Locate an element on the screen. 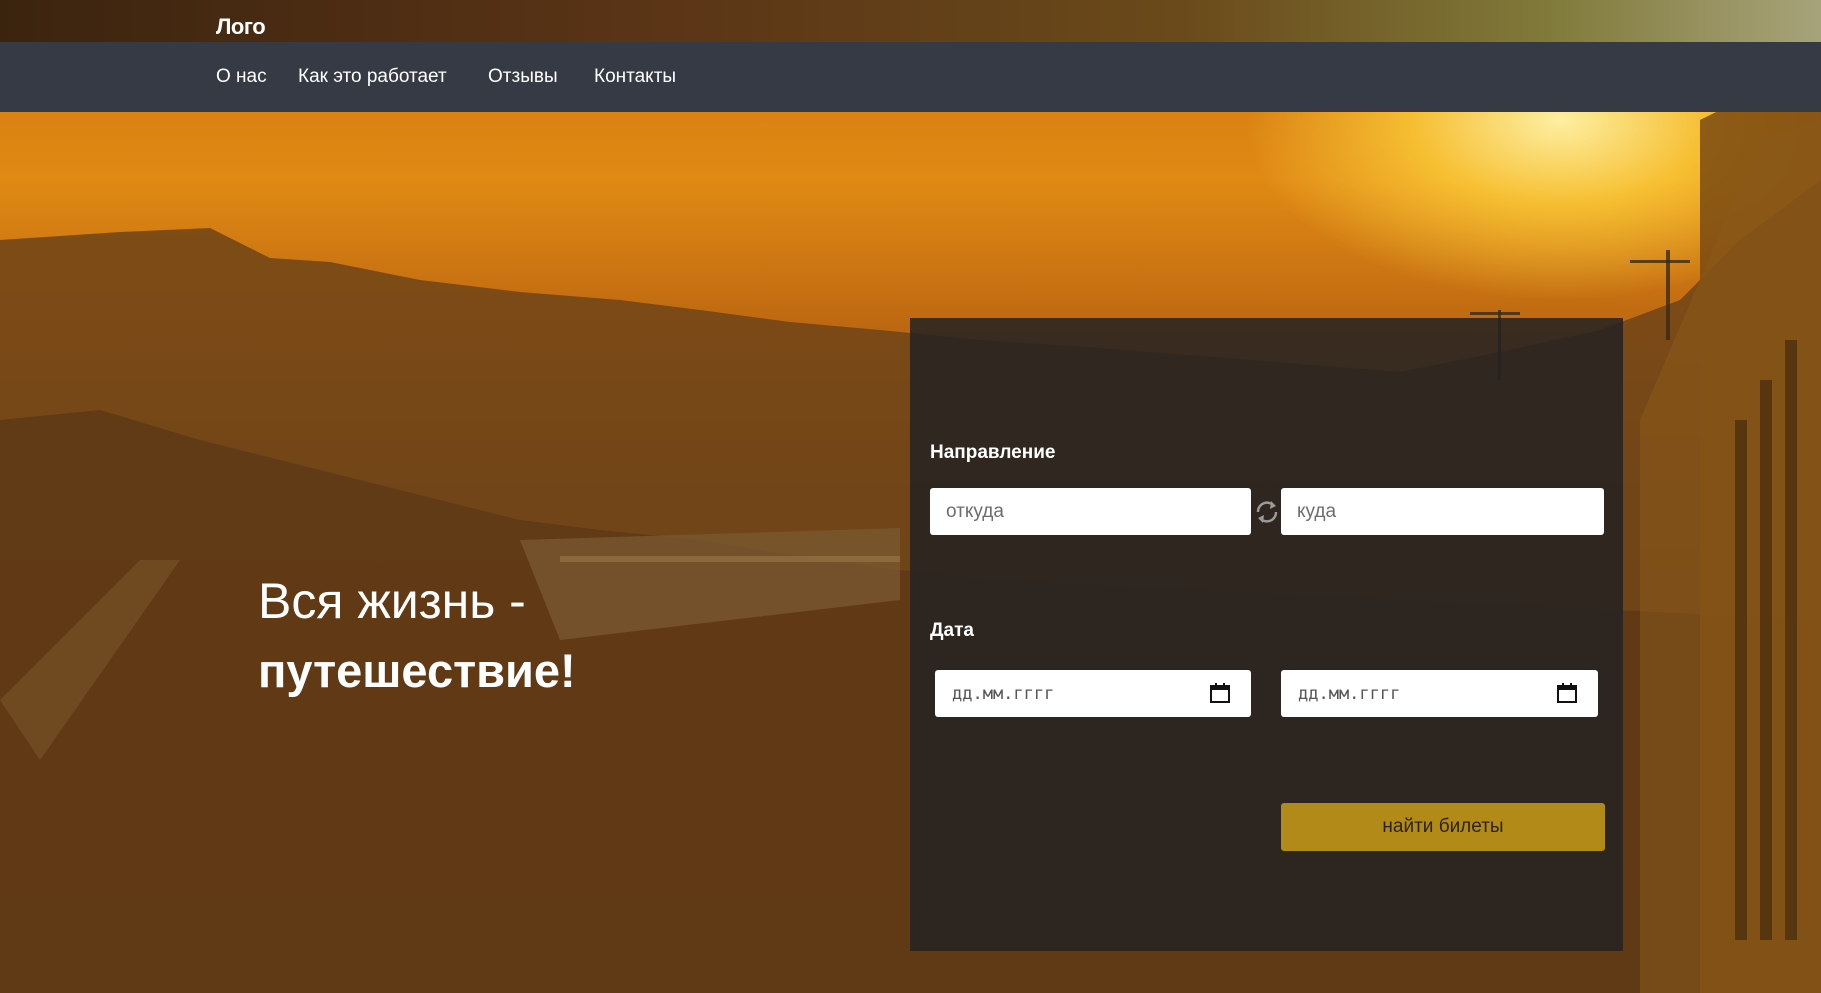 The width and height of the screenshot is (1821, 993). date-to-placeholder: дд.мм.гггг is located at coordinates (1349, 694).